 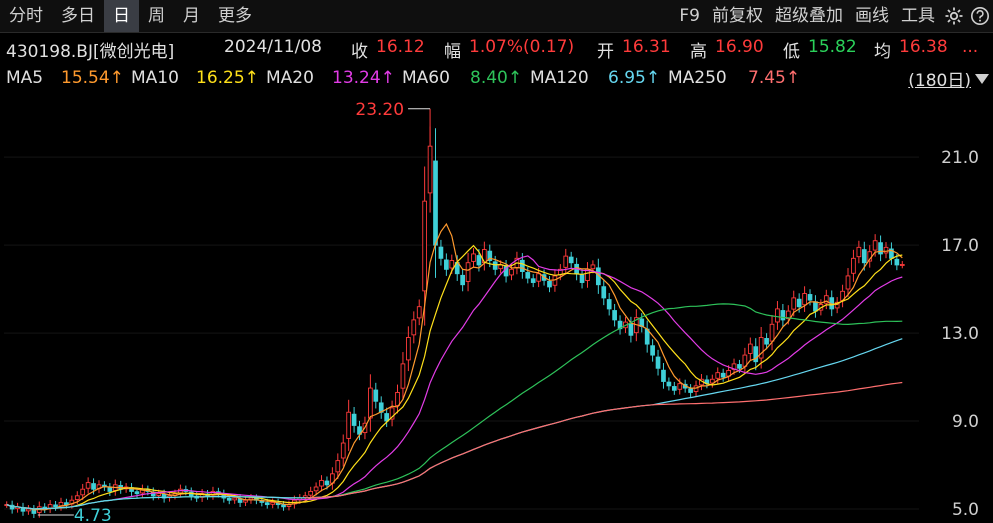 I want to click on tab-monthly: 月, so click(x=191, y=16).